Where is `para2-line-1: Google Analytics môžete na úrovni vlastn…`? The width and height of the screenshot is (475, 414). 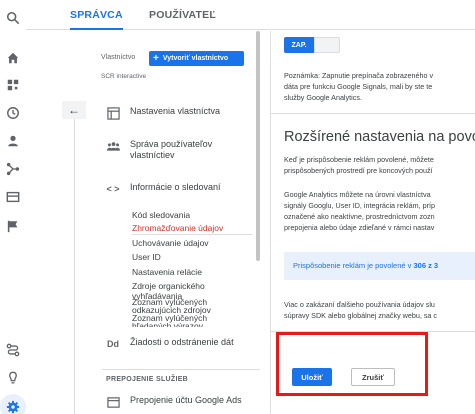
para2-line-1: Google Analytics môžete na úrovni vlastn… is located at coordinates (357, 194).